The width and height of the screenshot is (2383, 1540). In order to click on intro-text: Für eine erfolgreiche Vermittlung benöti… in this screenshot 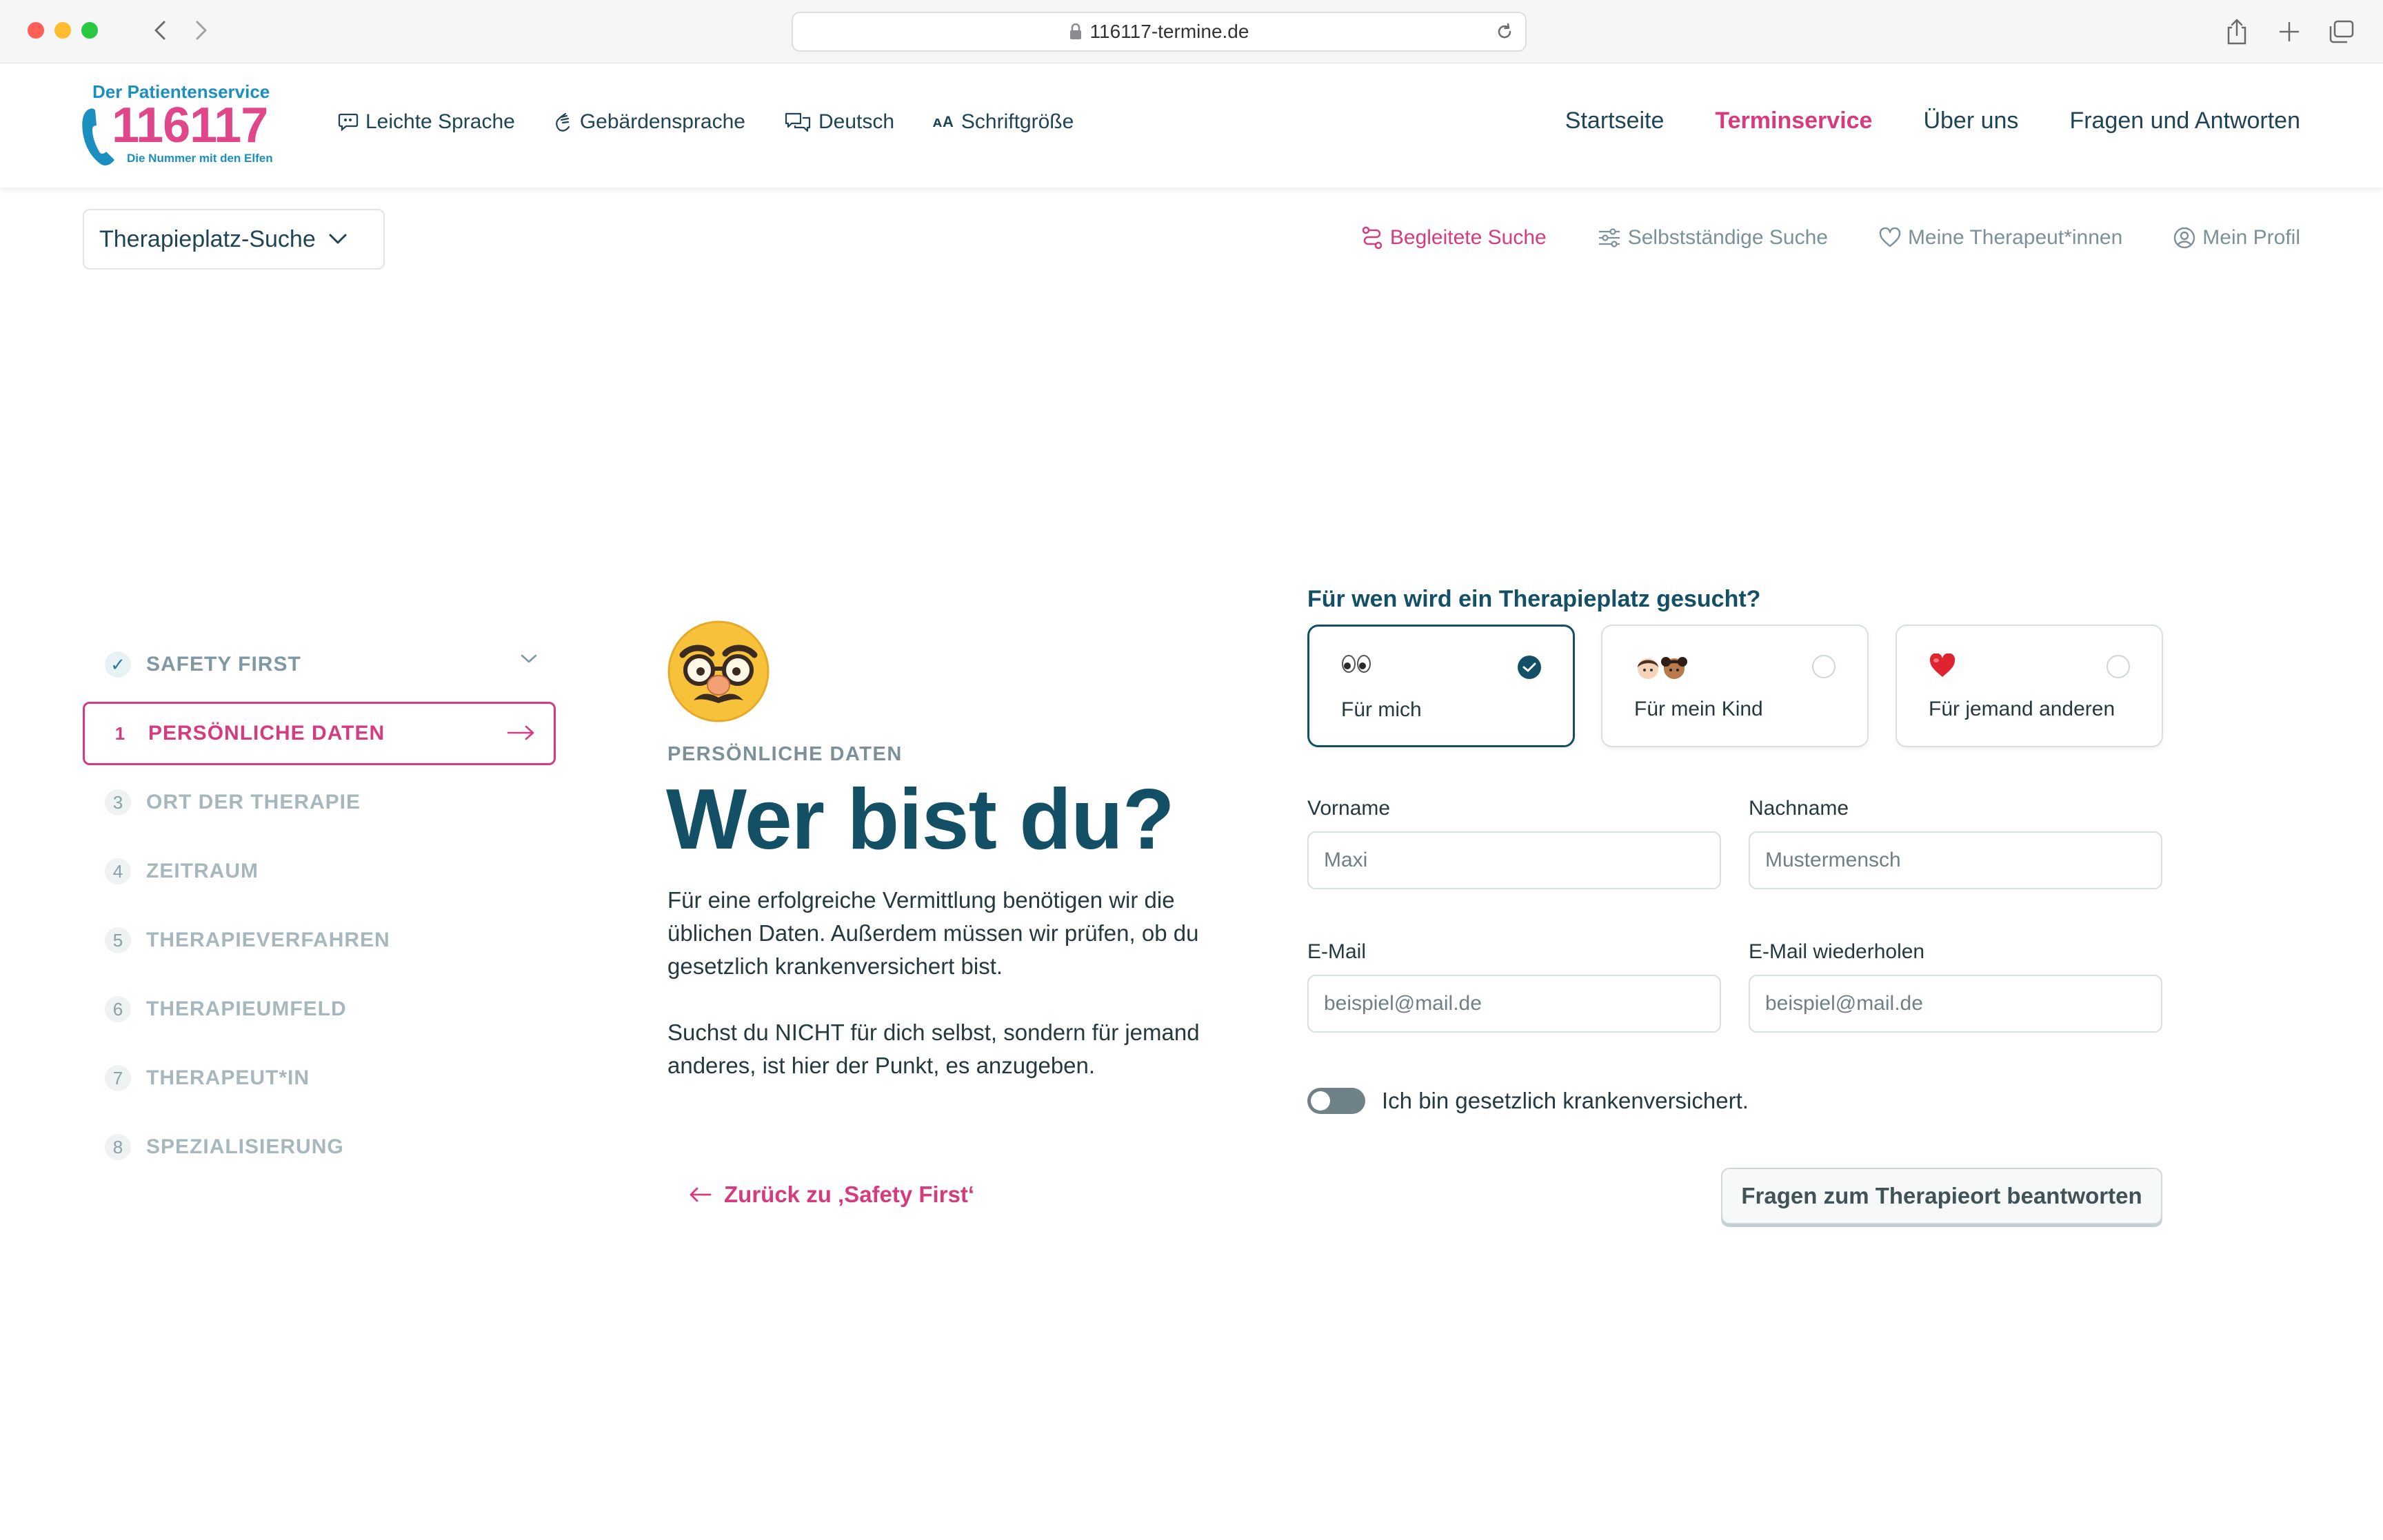, I will do `click(957, 983)`.